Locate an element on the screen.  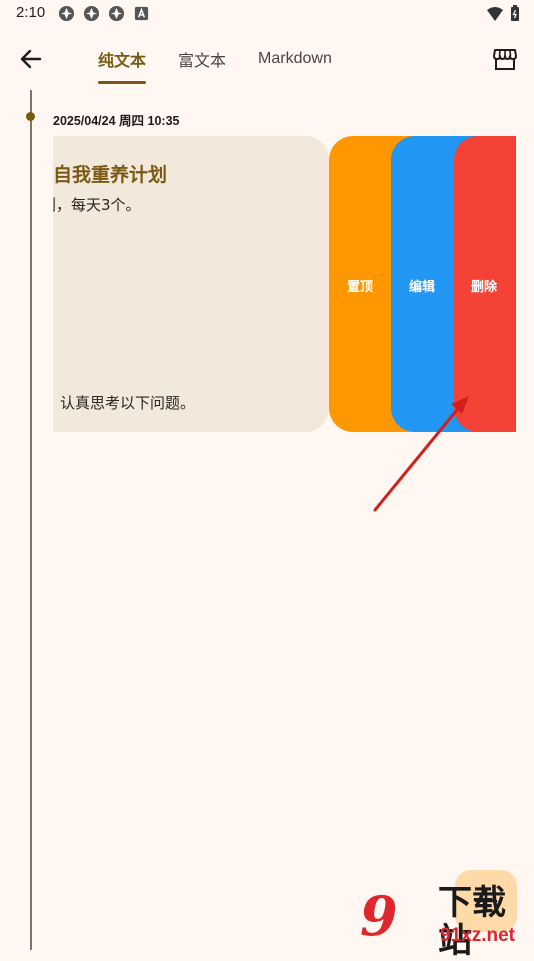
watermark-text: 下载站 is located at coordinates (472, 922).